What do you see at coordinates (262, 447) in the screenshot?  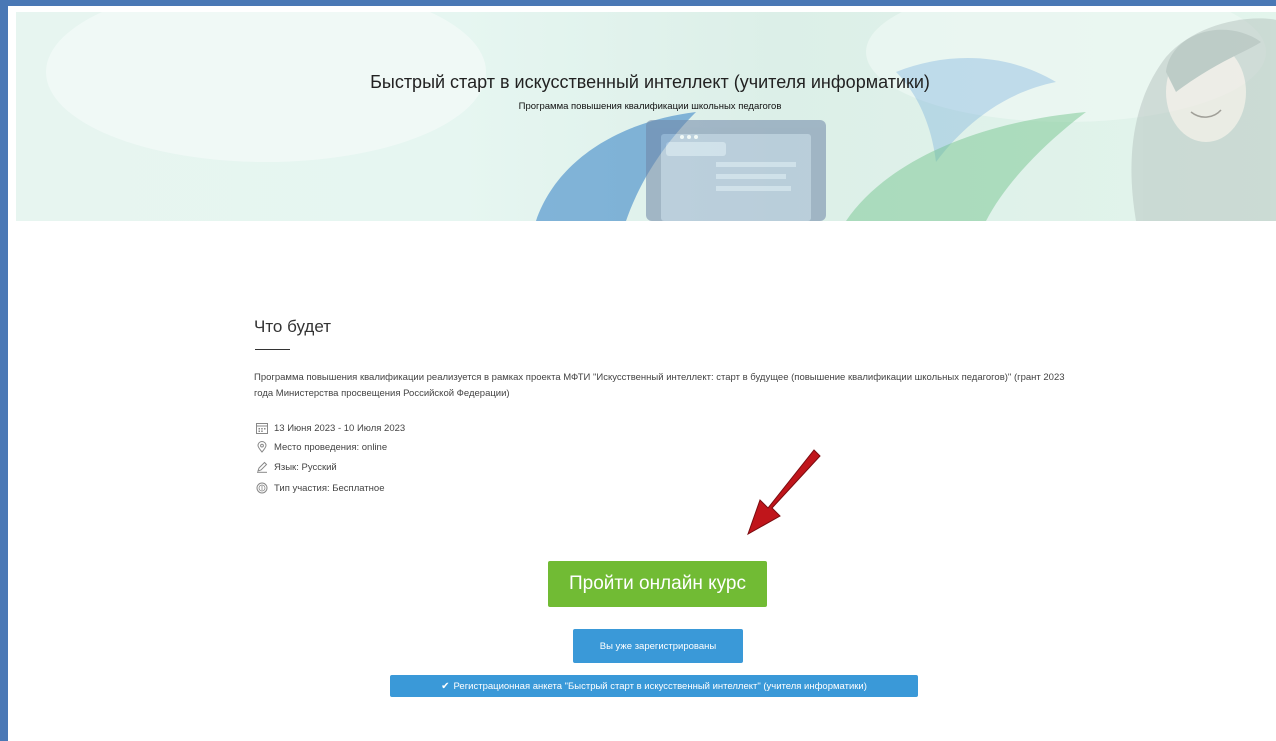 I see `location-pin-icon` at bounding box center [262, 447].